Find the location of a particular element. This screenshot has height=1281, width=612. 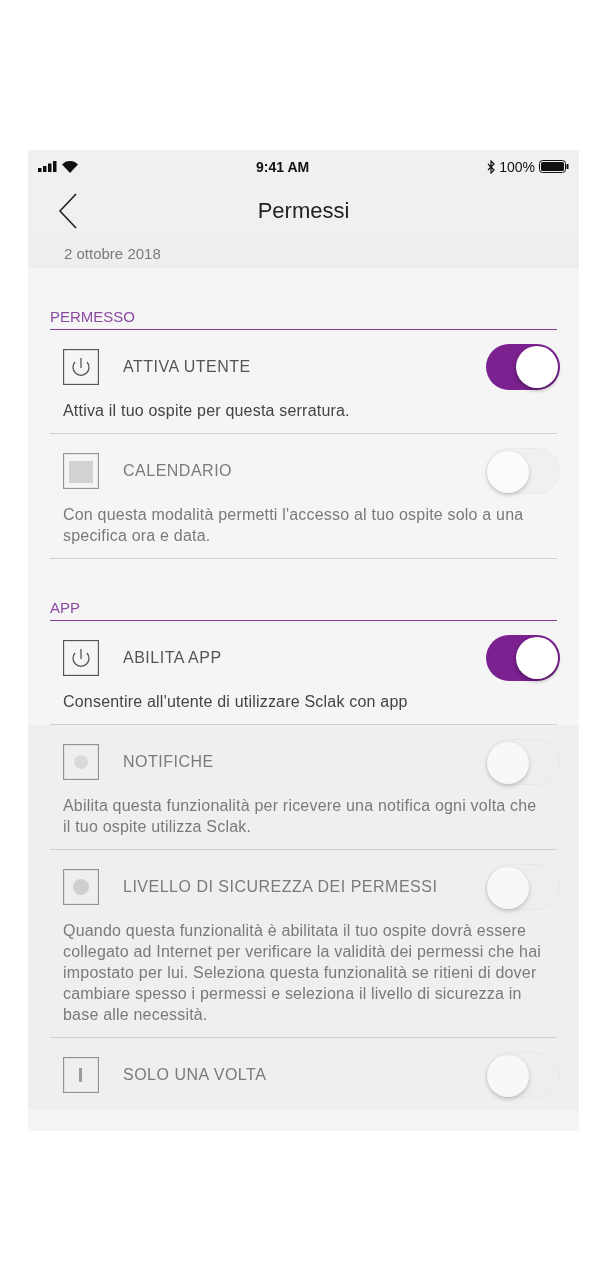

setting-description: Quando questa funzionalità è abilitata il tuo ospite dovrà essere collegato ad Internet per verificare la validità dei permessi che hai impostato per lui. Seleziona questa funzionalità se ritieni di dover cambiare spesso i permessi e seleziona il livello di sicurezza in base alle necessità. is located at coordinates (303, 973).